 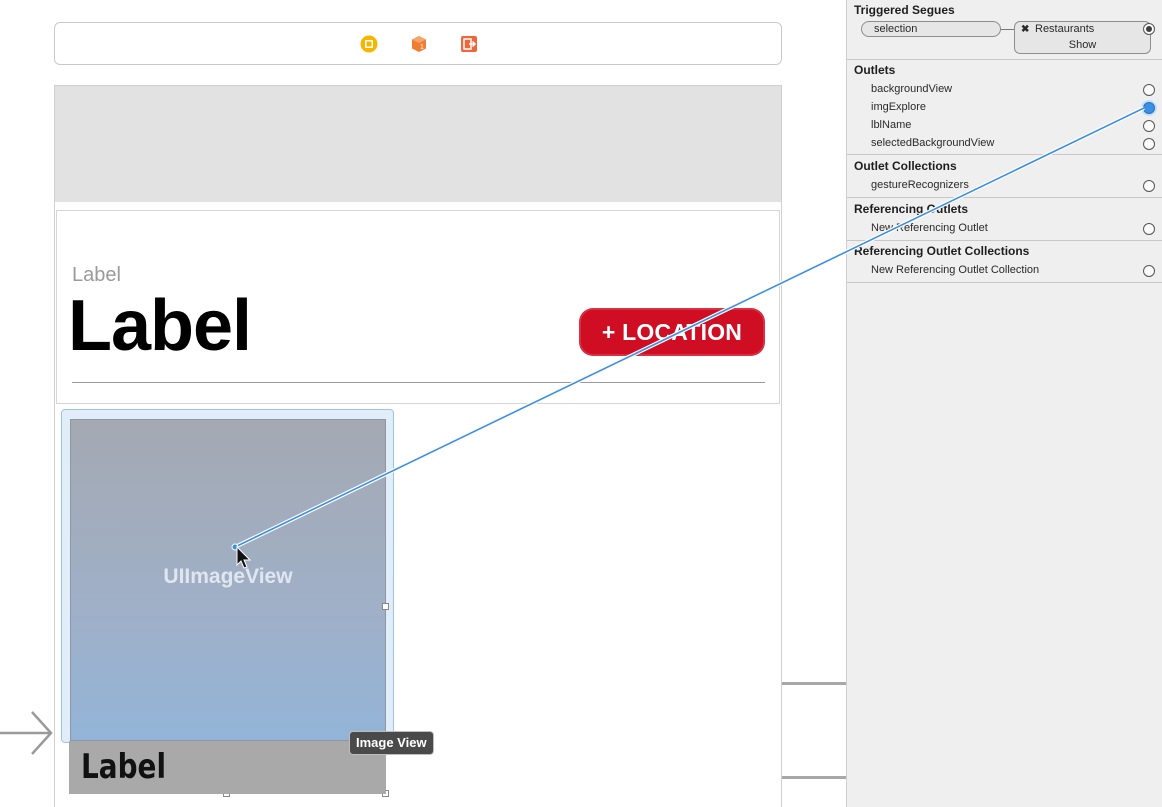 What do you see at coordinates (418, 382) in the screenshot?
I see `header-separator` at bounding box center [418, 382].